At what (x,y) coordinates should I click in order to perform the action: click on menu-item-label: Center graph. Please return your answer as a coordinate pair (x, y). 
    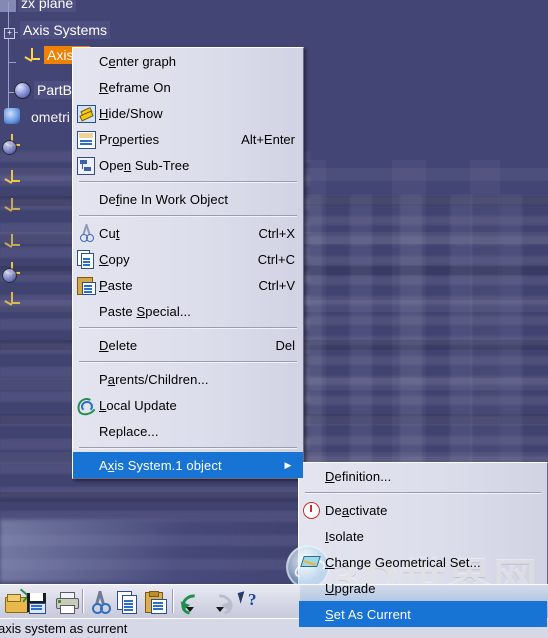
    Looking at the image, I should click on (138, 61).